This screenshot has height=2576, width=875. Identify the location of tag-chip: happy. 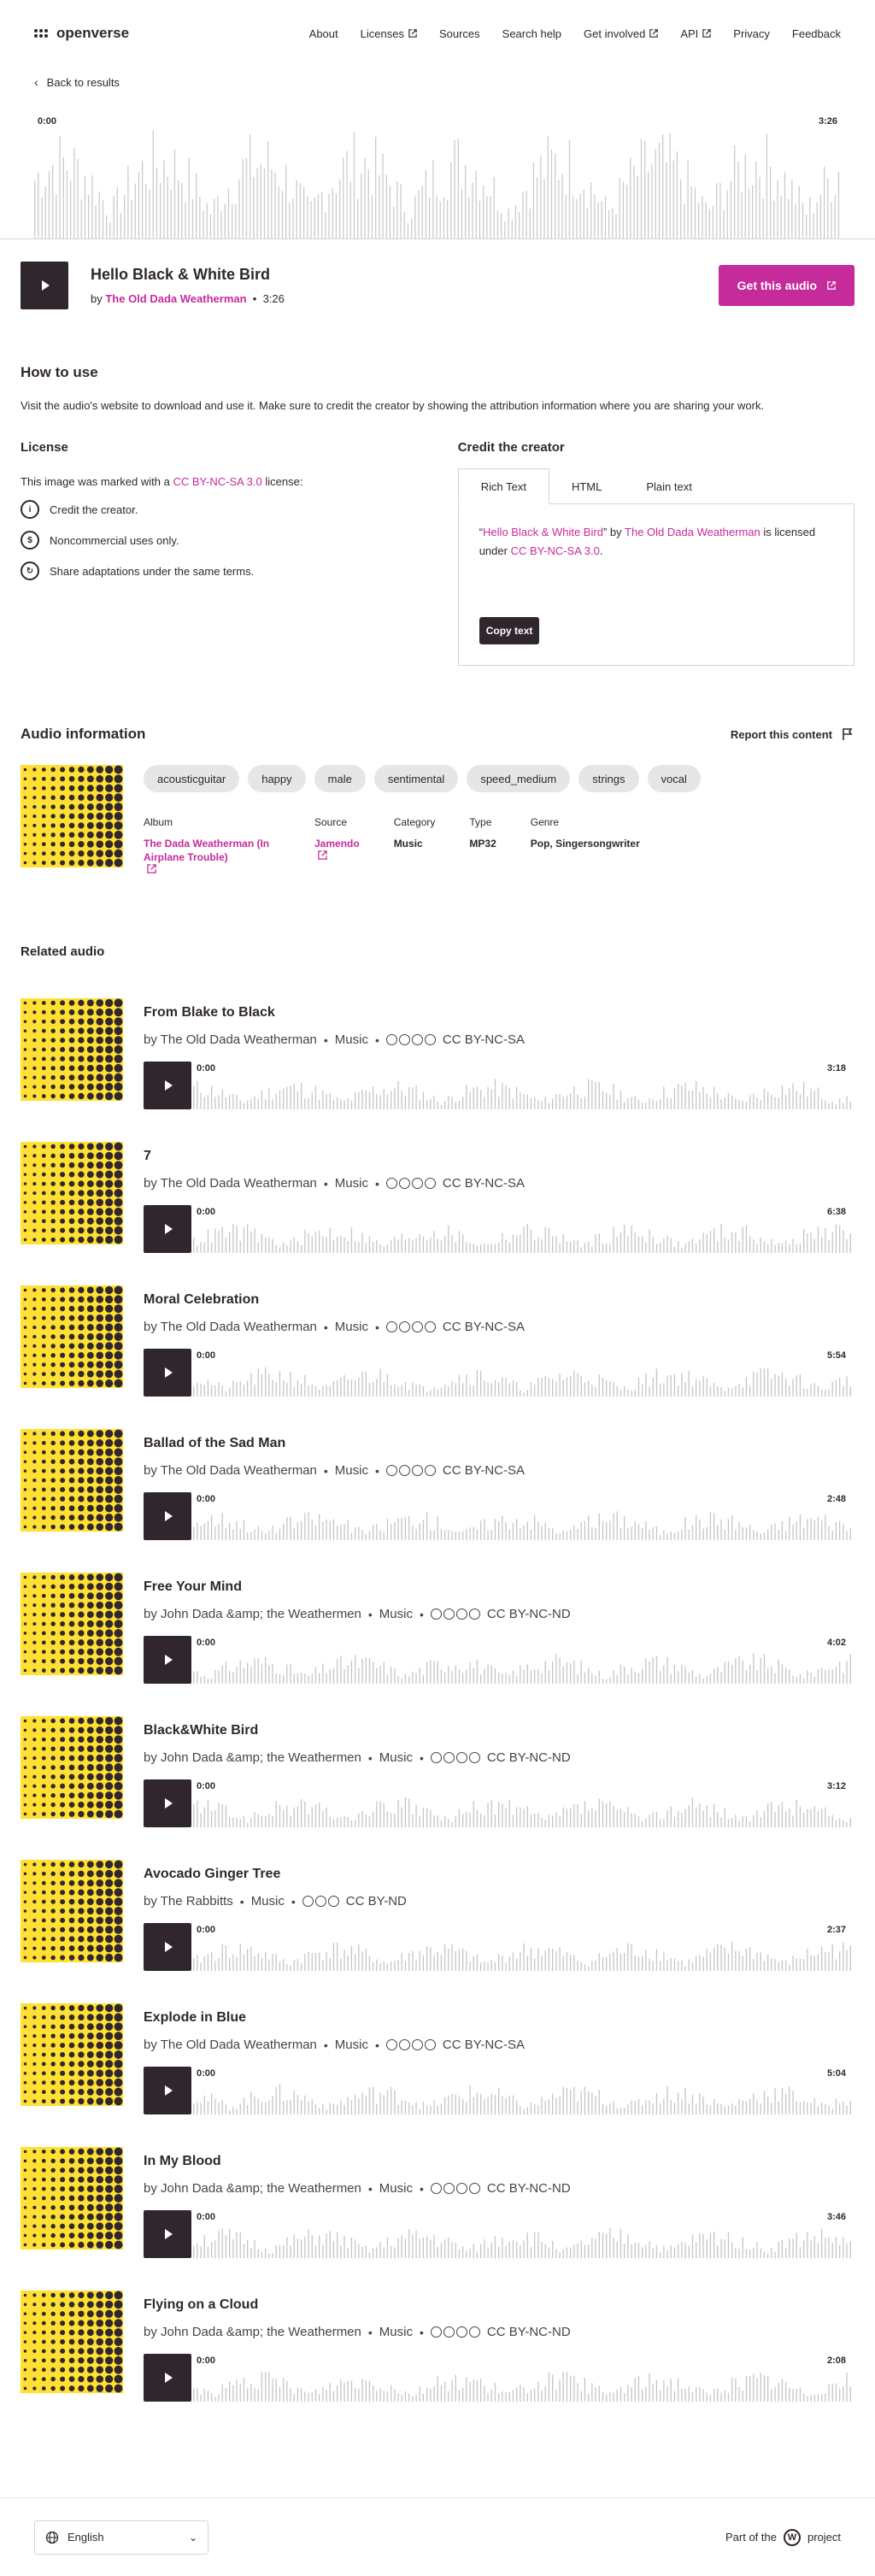
(277, 778).